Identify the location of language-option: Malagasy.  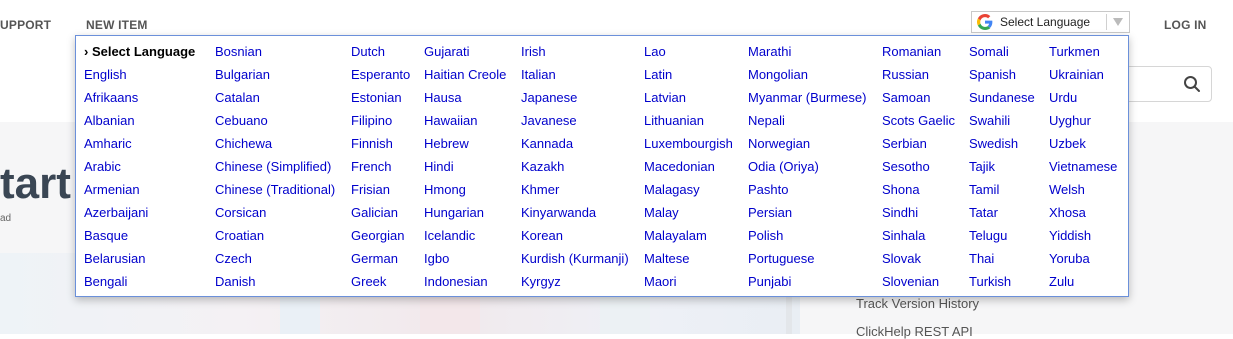
(672, 190).